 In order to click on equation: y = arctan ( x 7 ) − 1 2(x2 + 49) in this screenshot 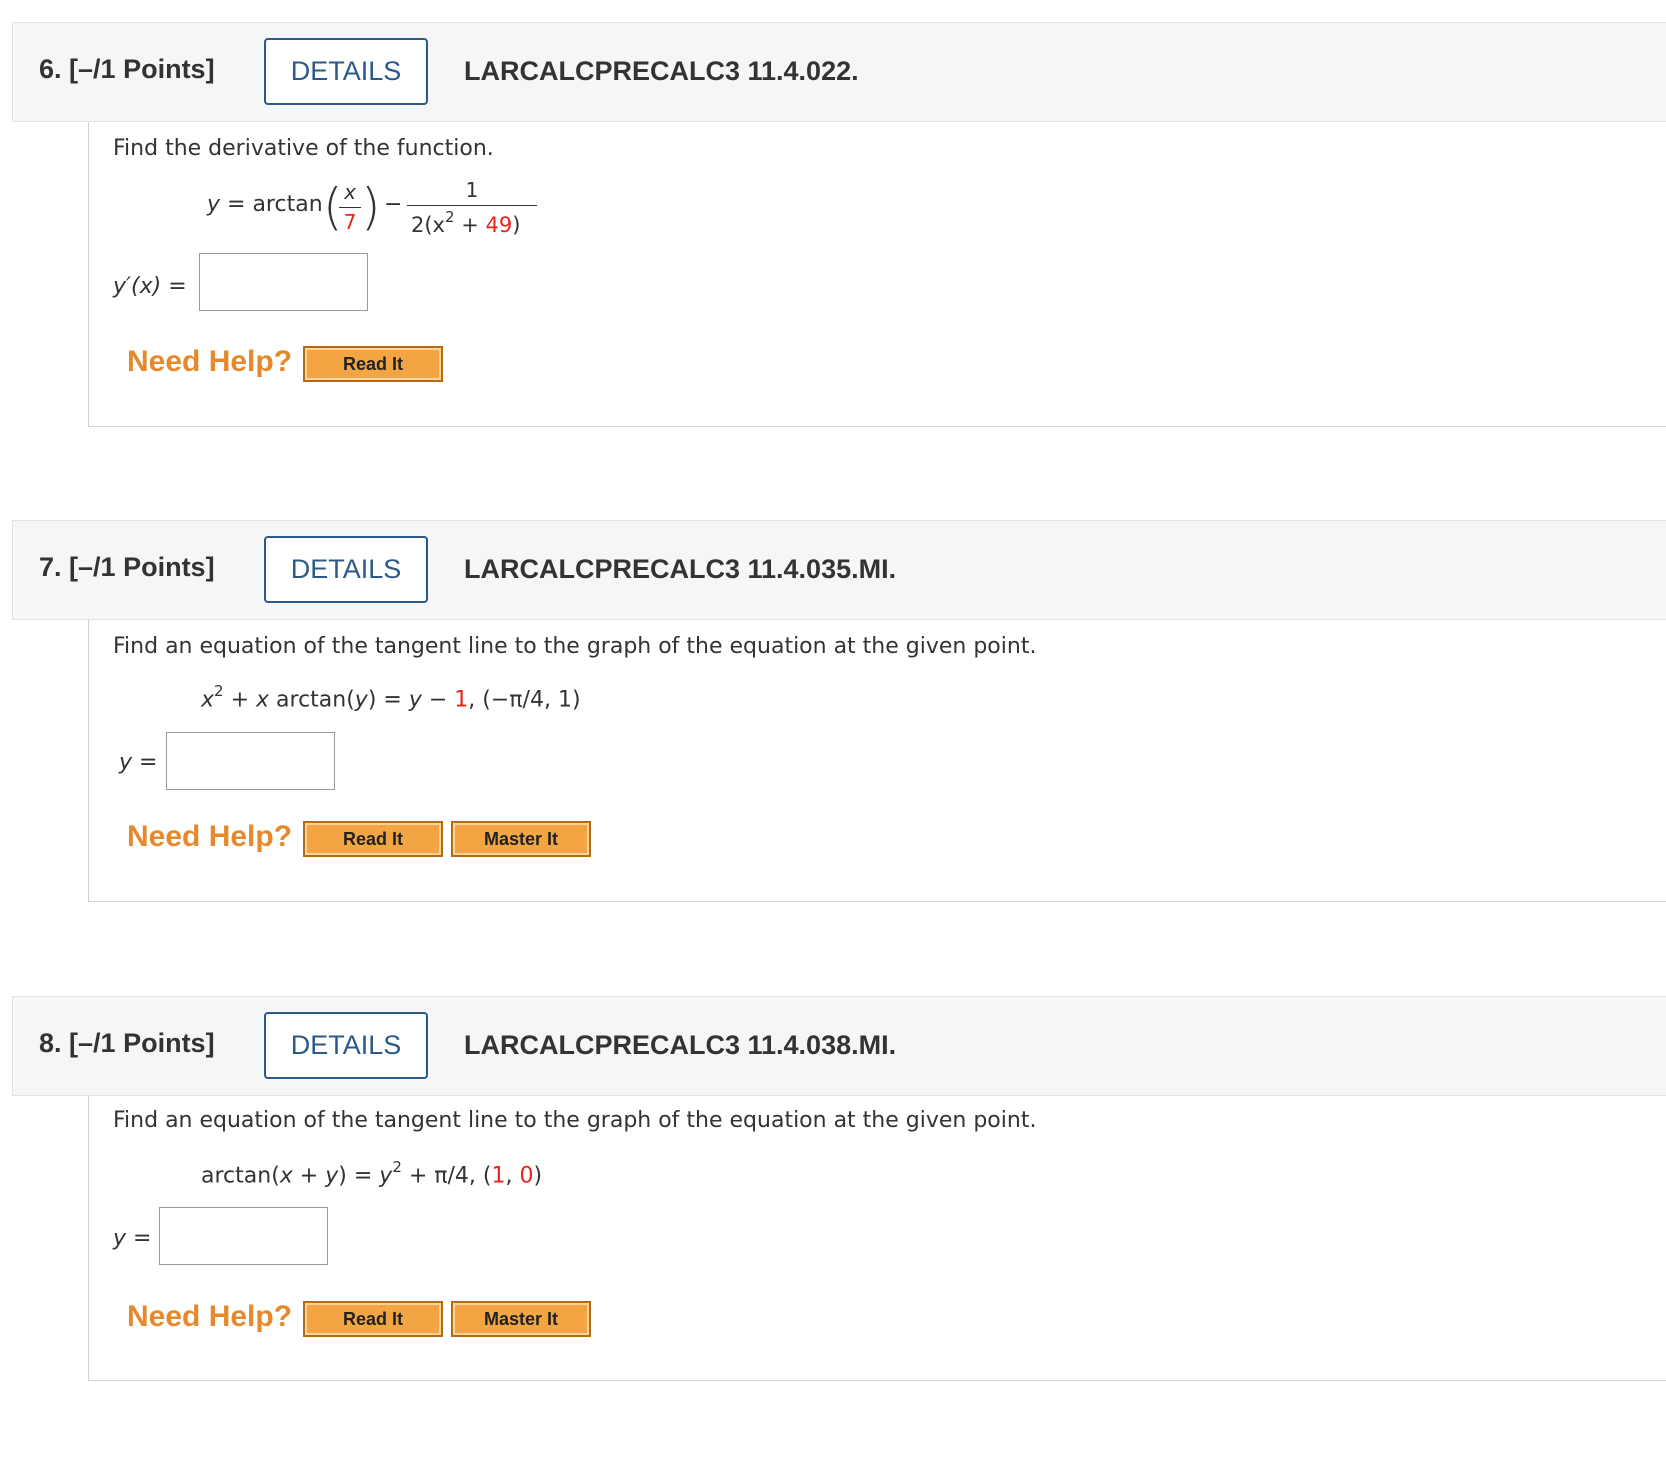, I will do `click(389, 182)`.